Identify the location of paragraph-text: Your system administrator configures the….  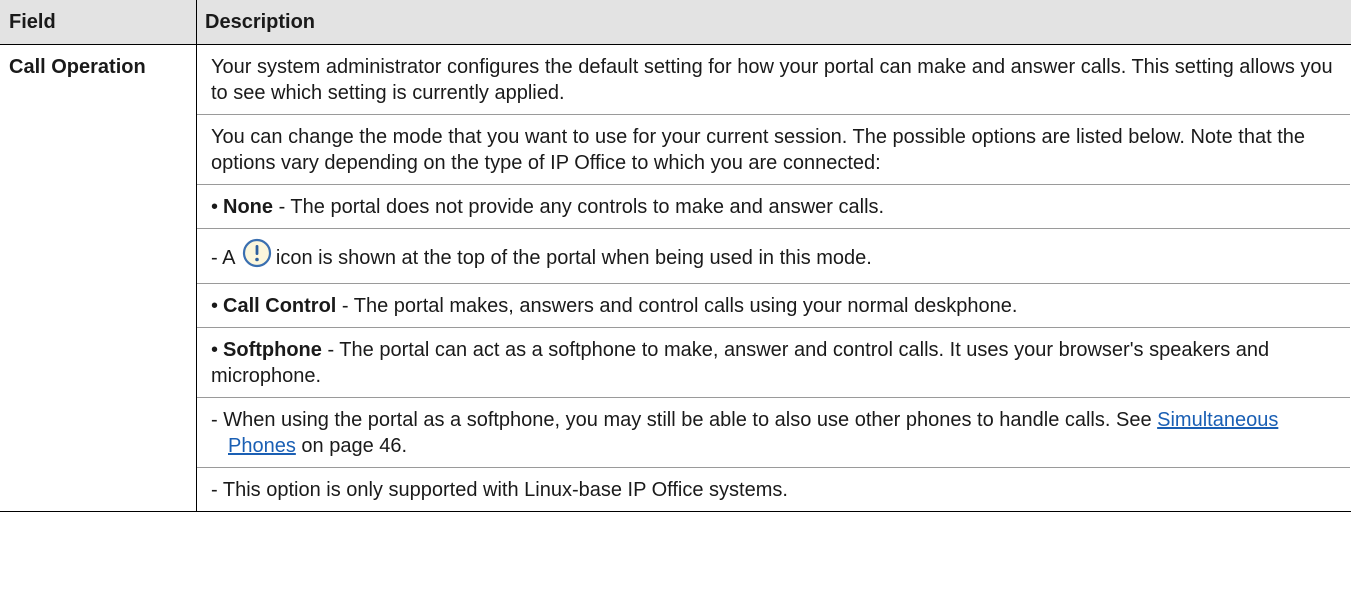
(772, 80).